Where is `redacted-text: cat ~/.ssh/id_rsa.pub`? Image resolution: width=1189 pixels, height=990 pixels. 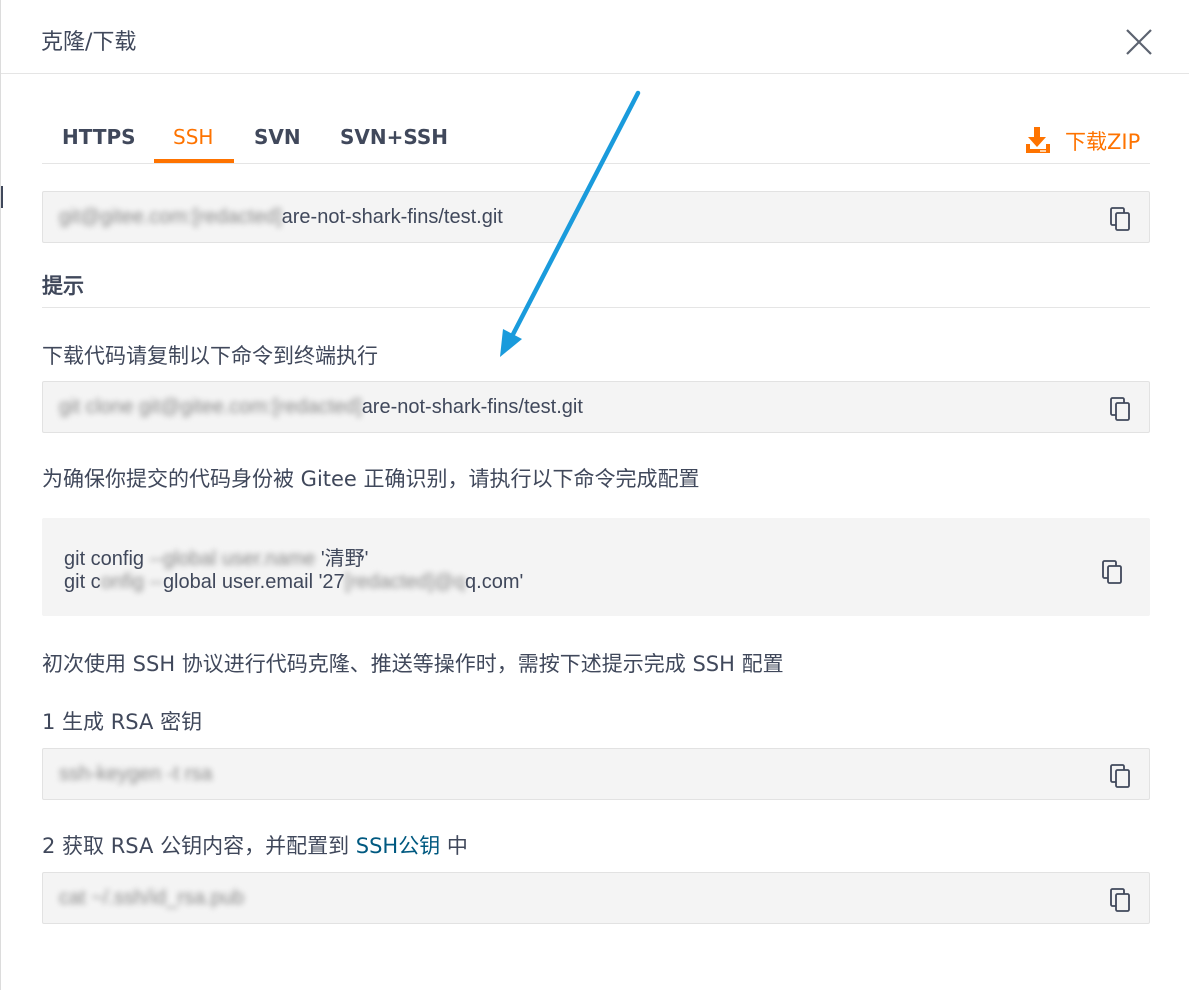
redacted-text: cat ~/.ssh/id_rsa.pub is located at coordinates (152, 898).